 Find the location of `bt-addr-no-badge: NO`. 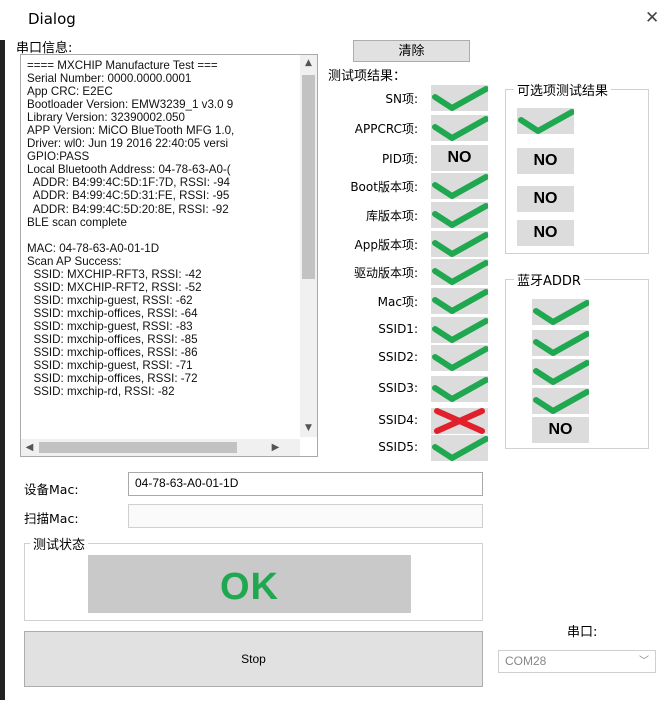

bt-addr-no-badge: NO is located at coordinates (560, 430).